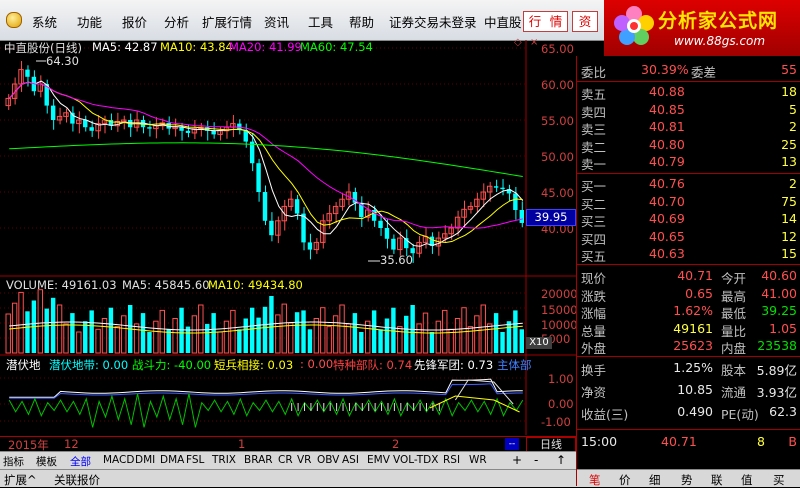  Describe the element at coordinates (793, 109) in the screenshot. I see `order-volume: 5` at that location.